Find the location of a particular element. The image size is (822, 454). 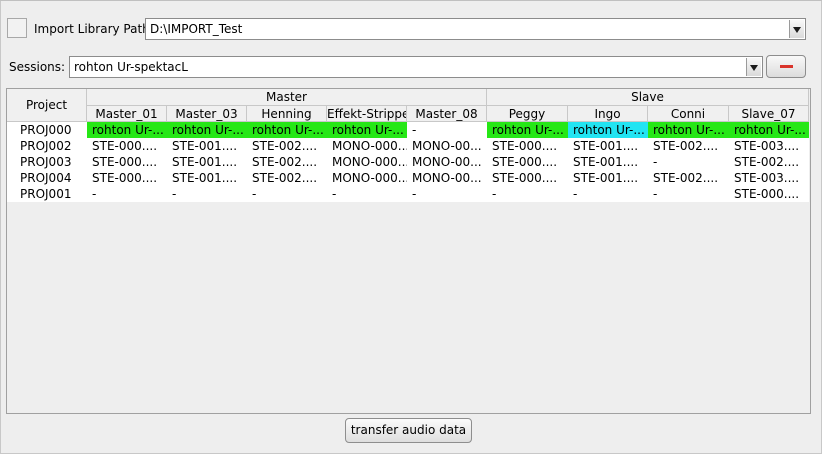

column-header: Peggy is located at coordinates (527, 114).